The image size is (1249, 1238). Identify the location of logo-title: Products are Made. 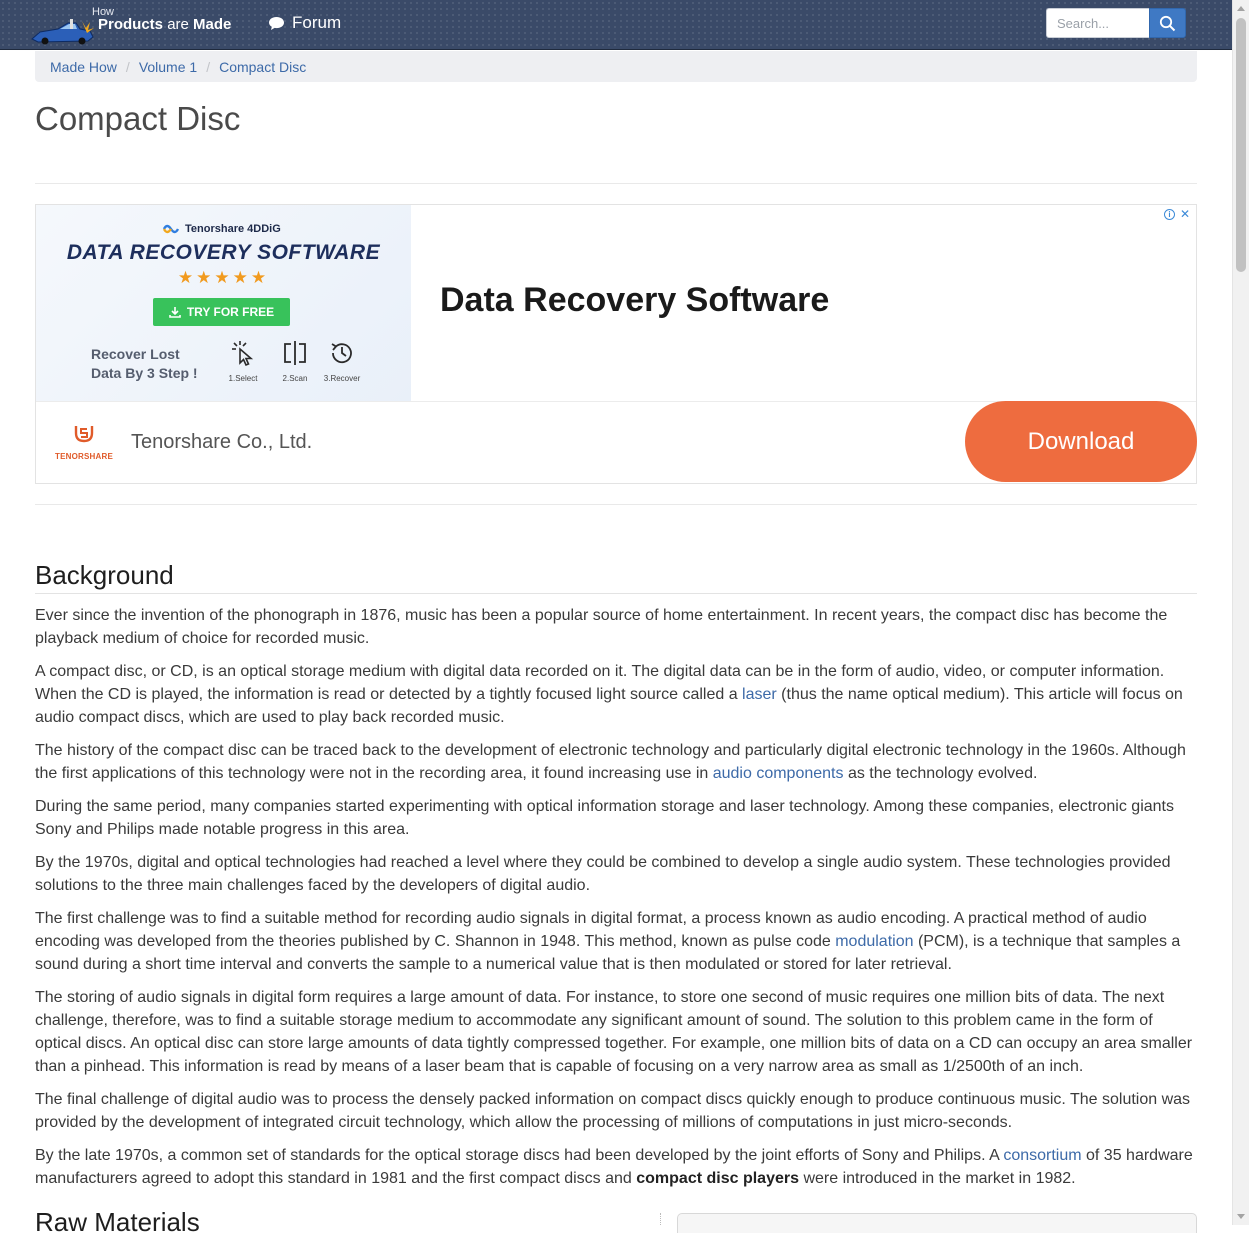
(164, 25).